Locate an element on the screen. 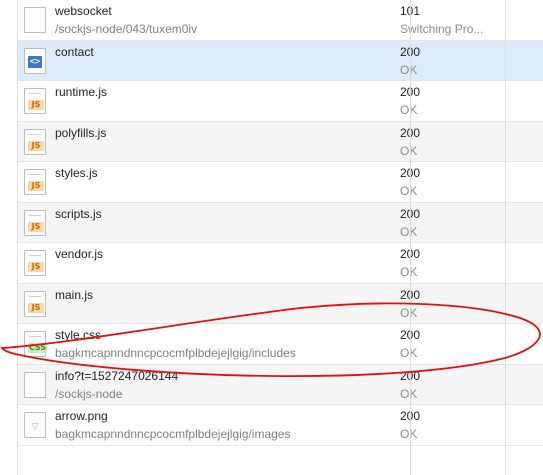 The image size is (543, 475). request-name: arrow.png is located at coordinates (81, 416).